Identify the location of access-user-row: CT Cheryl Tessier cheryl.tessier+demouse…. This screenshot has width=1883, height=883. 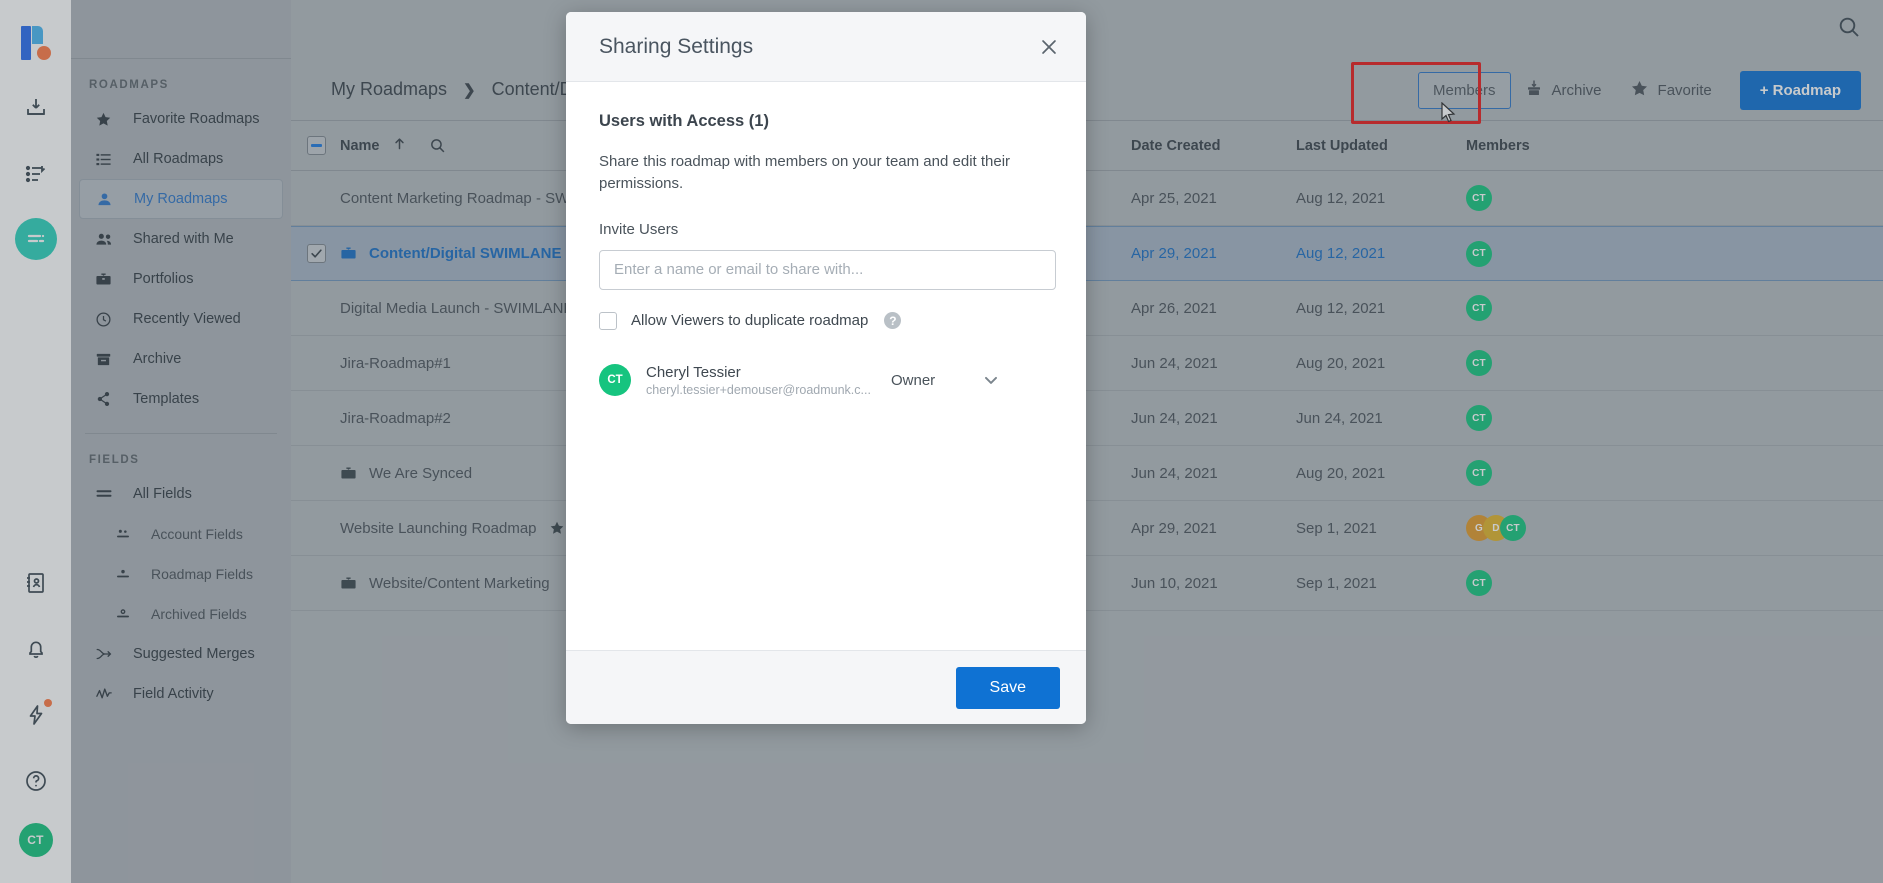
(826, 380).